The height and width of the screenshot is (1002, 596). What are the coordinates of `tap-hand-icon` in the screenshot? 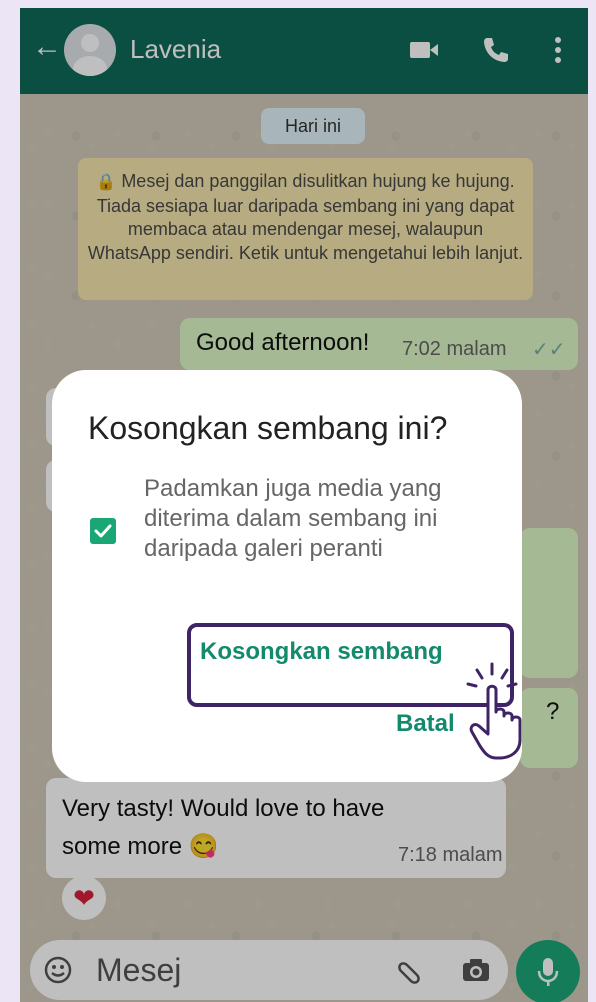 It's located at (502, 710).